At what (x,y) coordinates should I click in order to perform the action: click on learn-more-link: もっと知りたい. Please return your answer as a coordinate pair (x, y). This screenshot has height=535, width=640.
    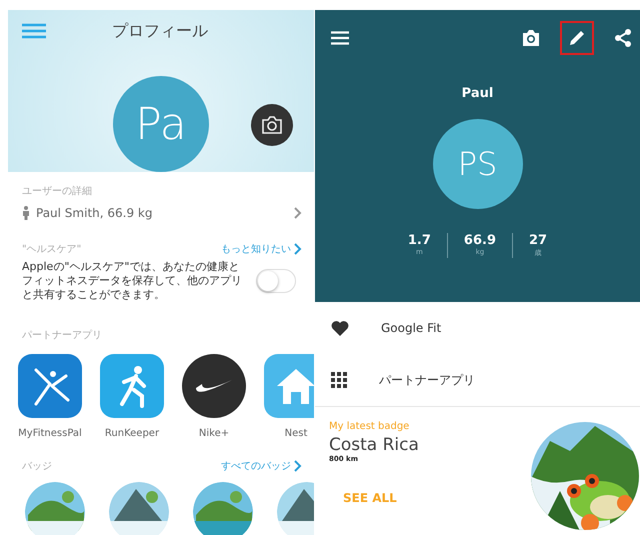
    Looking at the image, I should click on (261, 249).